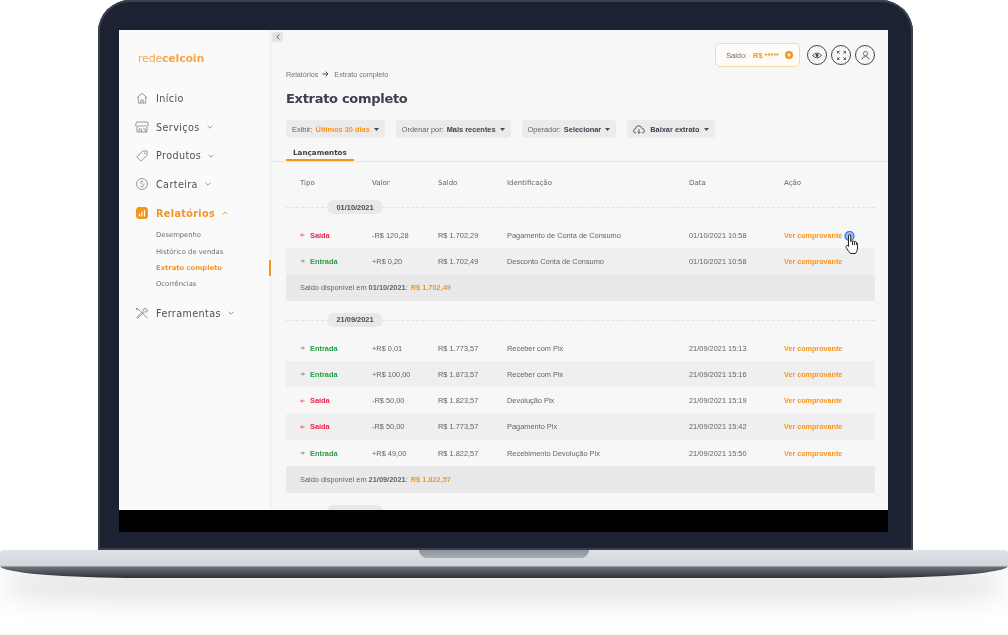 The image size is (1008, 635). Describe the element at coordinates (142, 313) in the screenshot. I see `tools-icon` at that location.